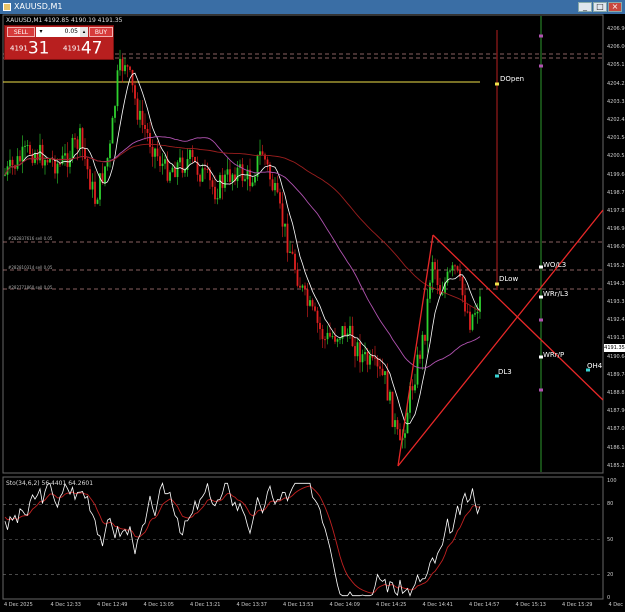 Image resolution: width=625 pixels, height=612 pixels. I want to click on price-tick-label: 4197.87, so click(616, 211).